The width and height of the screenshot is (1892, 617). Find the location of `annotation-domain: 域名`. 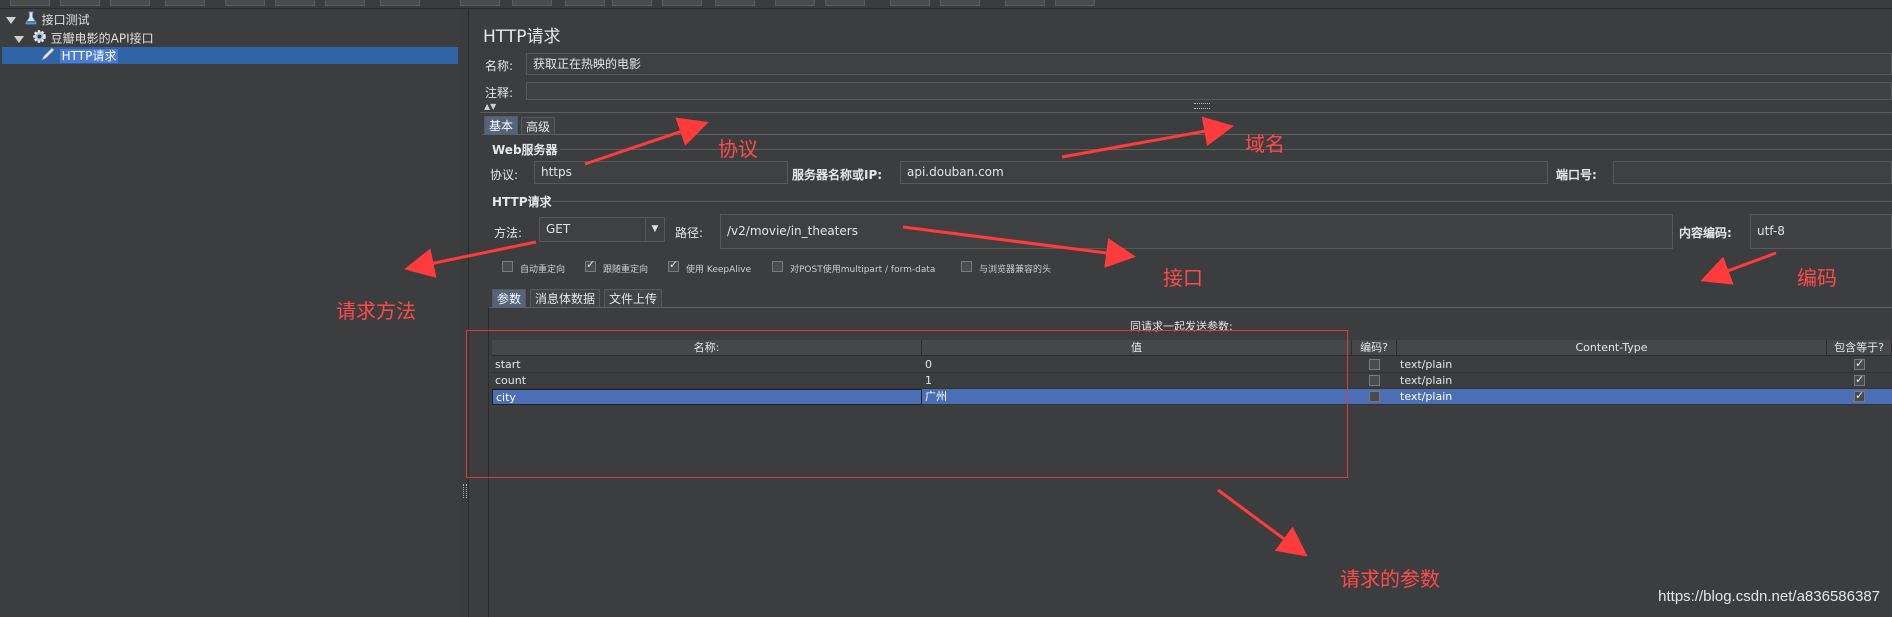

annotation-domain: 域名 is located at coordinates (1265, 144).